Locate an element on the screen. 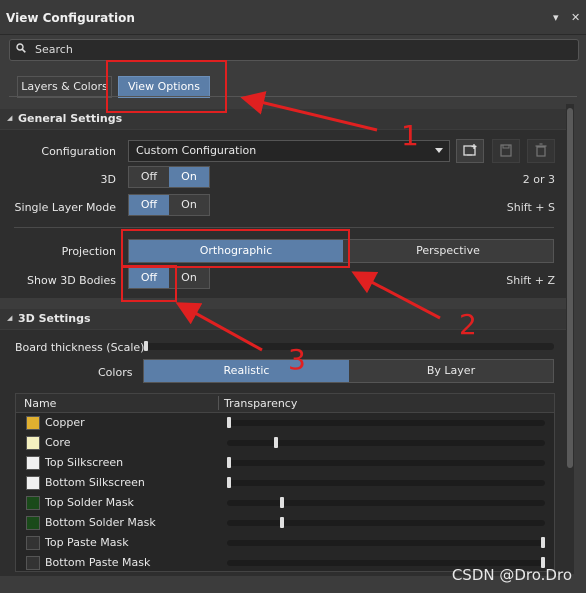 This screenshot has width=586, height=593. annotation-label-1: 1 is located at coordinates (410, 135).